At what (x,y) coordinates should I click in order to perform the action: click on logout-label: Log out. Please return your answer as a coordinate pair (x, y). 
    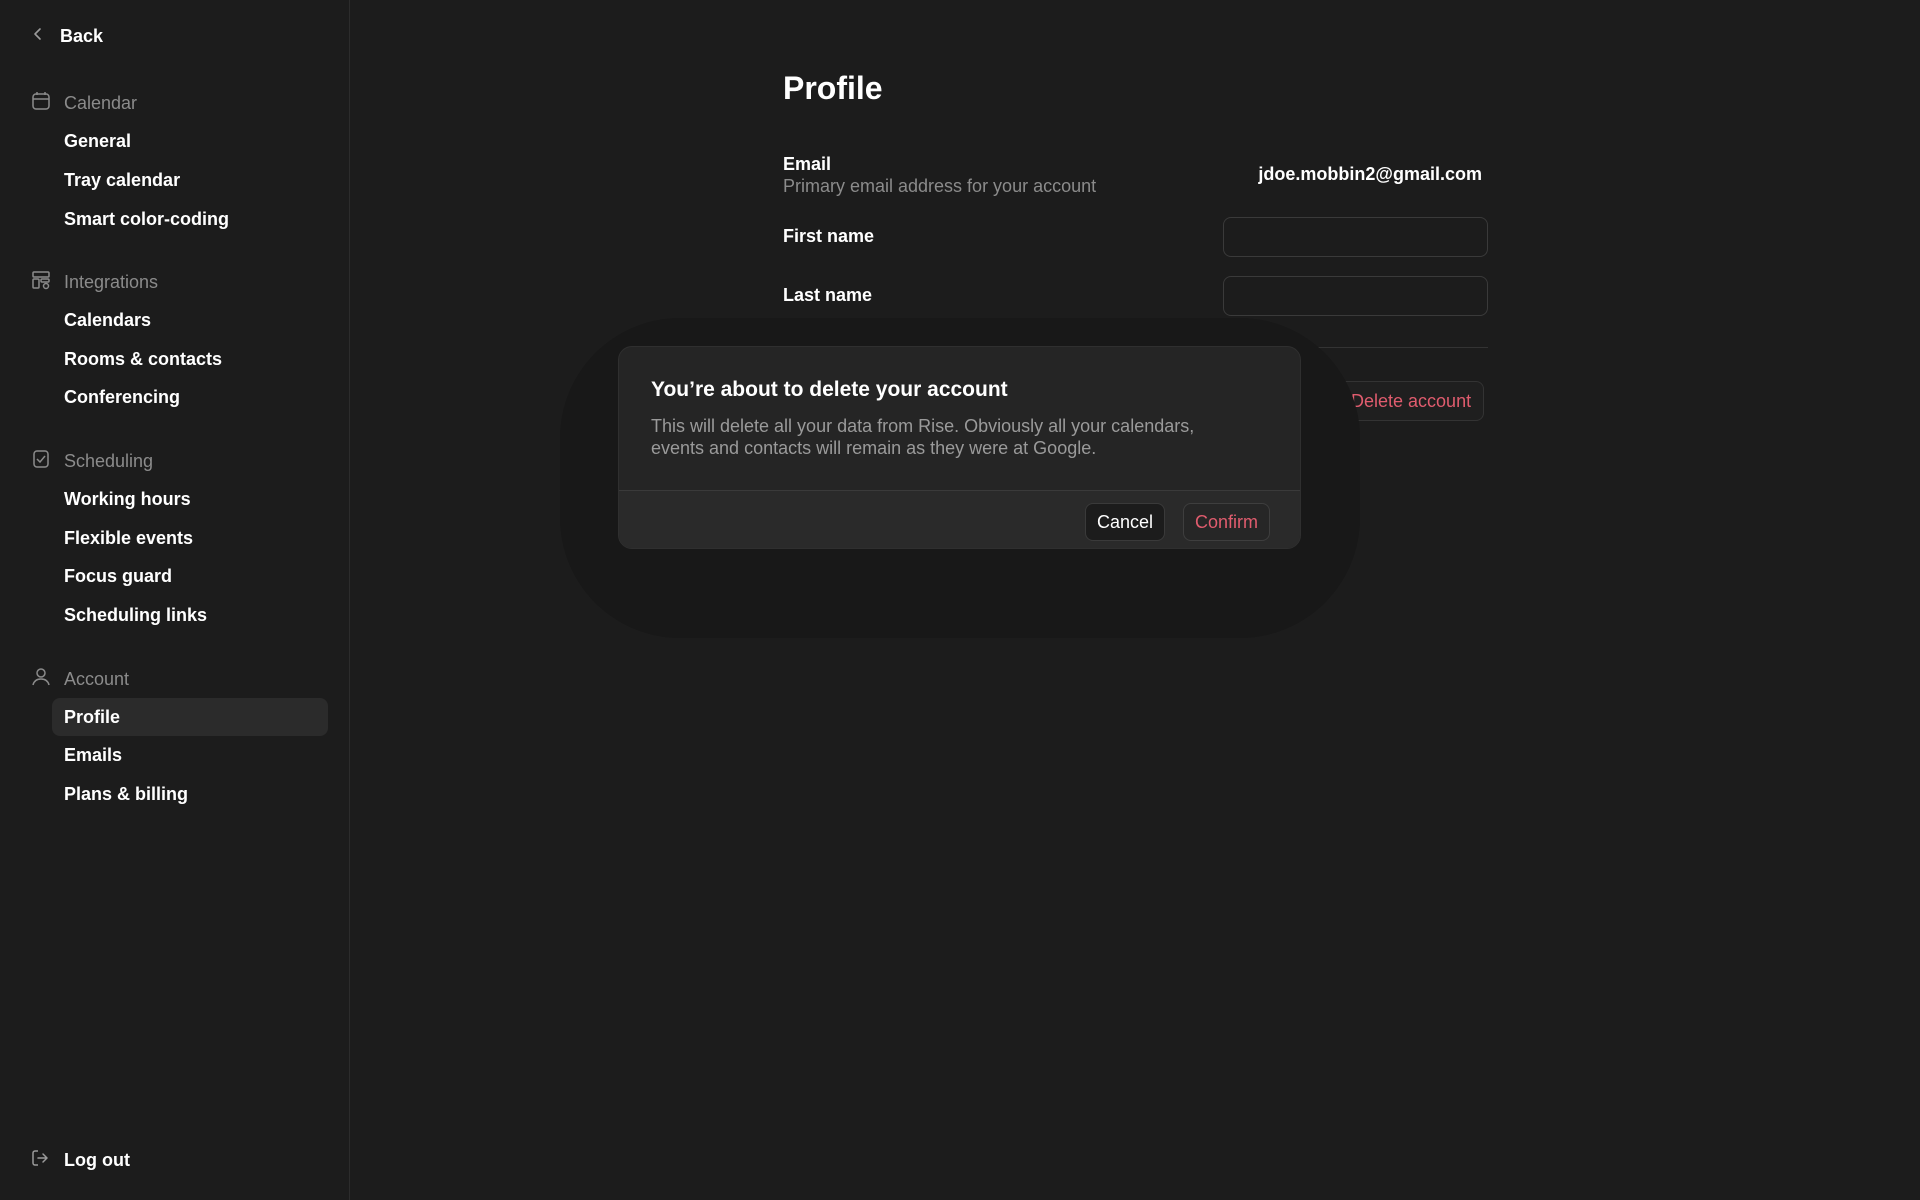
    Looking at the image, I should click on (97, 1160).